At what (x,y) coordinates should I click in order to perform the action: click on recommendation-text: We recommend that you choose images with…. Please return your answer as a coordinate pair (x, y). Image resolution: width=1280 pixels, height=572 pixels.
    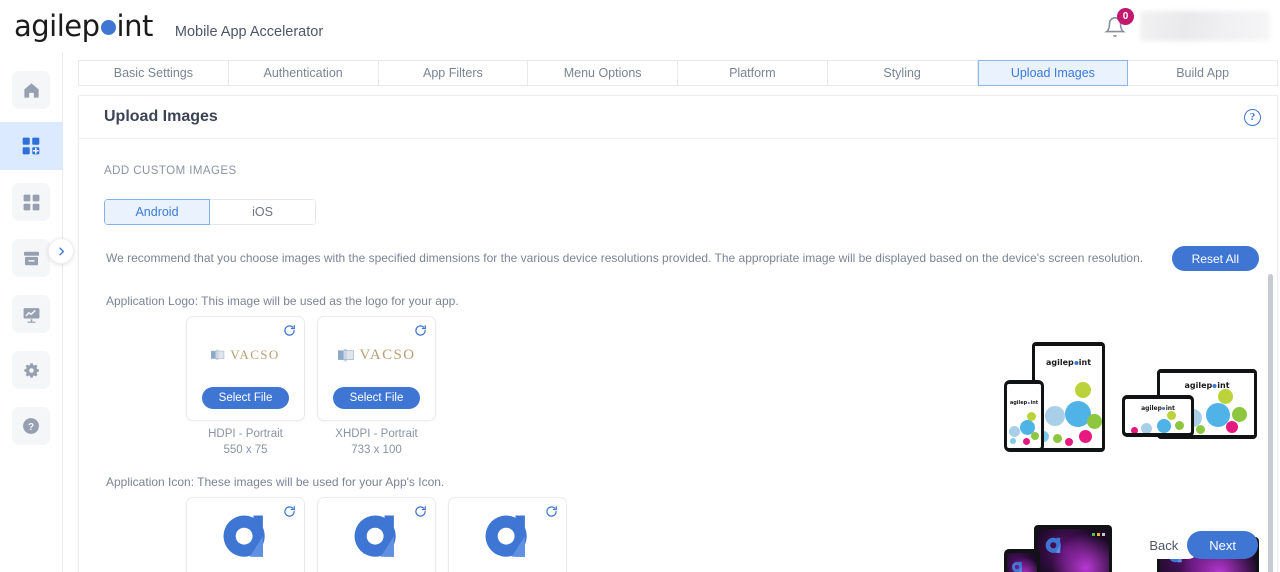
    Looking at the image, I should click on (625, 258).